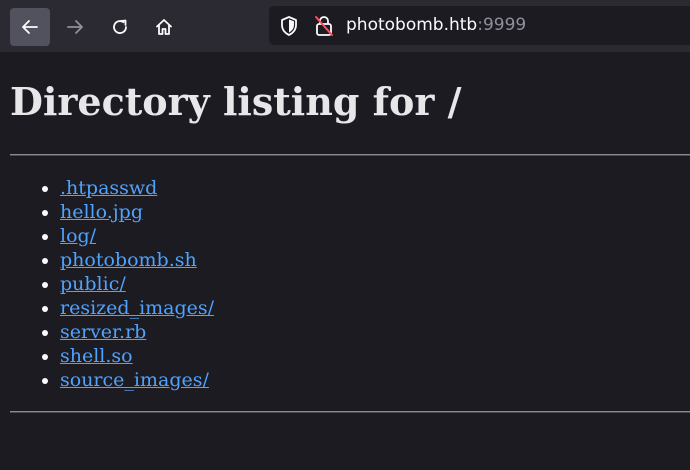  I want to click on folder-link-source-images: source_images/, so click(134, 380).